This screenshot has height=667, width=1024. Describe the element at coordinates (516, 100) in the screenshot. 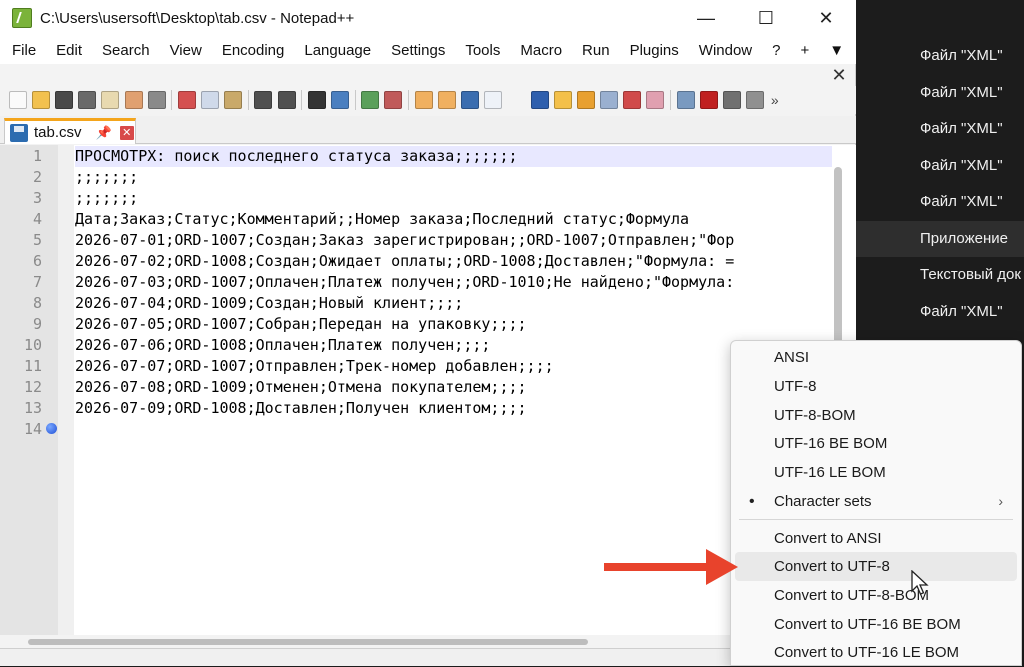

I see `dropdown-icon` at that location.